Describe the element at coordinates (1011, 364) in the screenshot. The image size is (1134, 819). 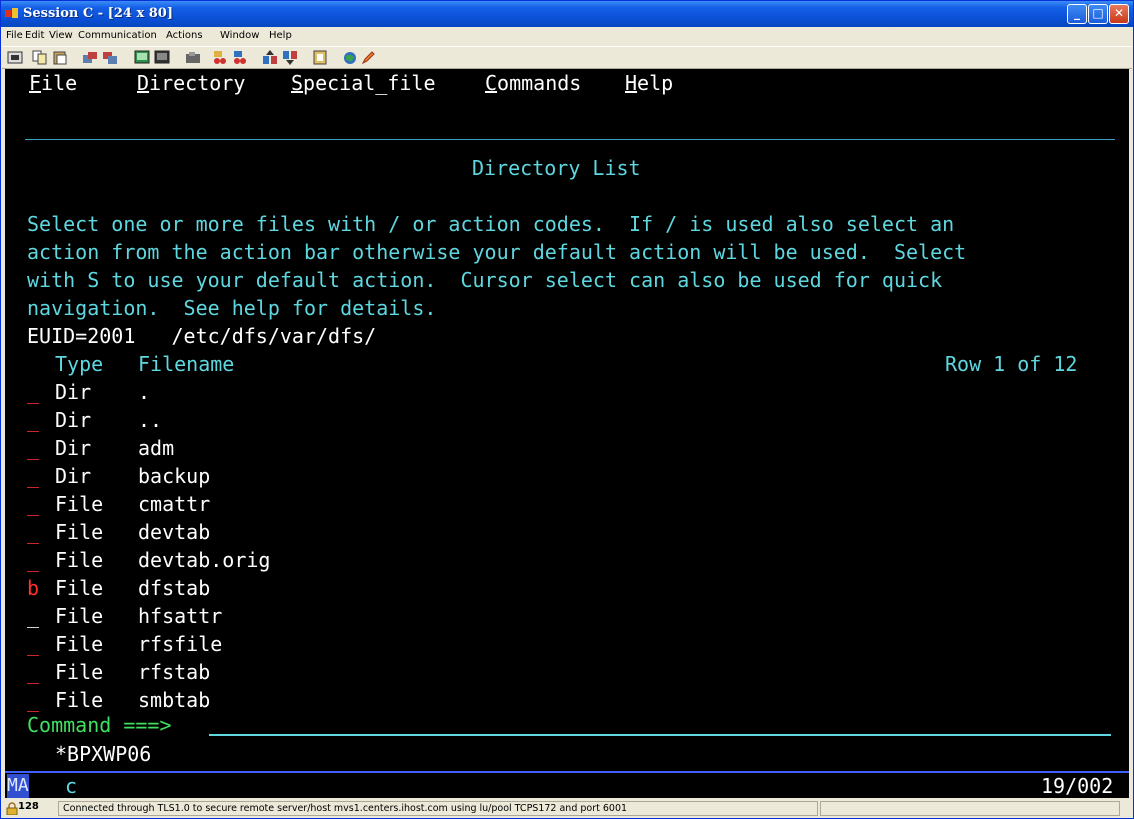
I see `row-indicator: Row 1 of 12` at that location.